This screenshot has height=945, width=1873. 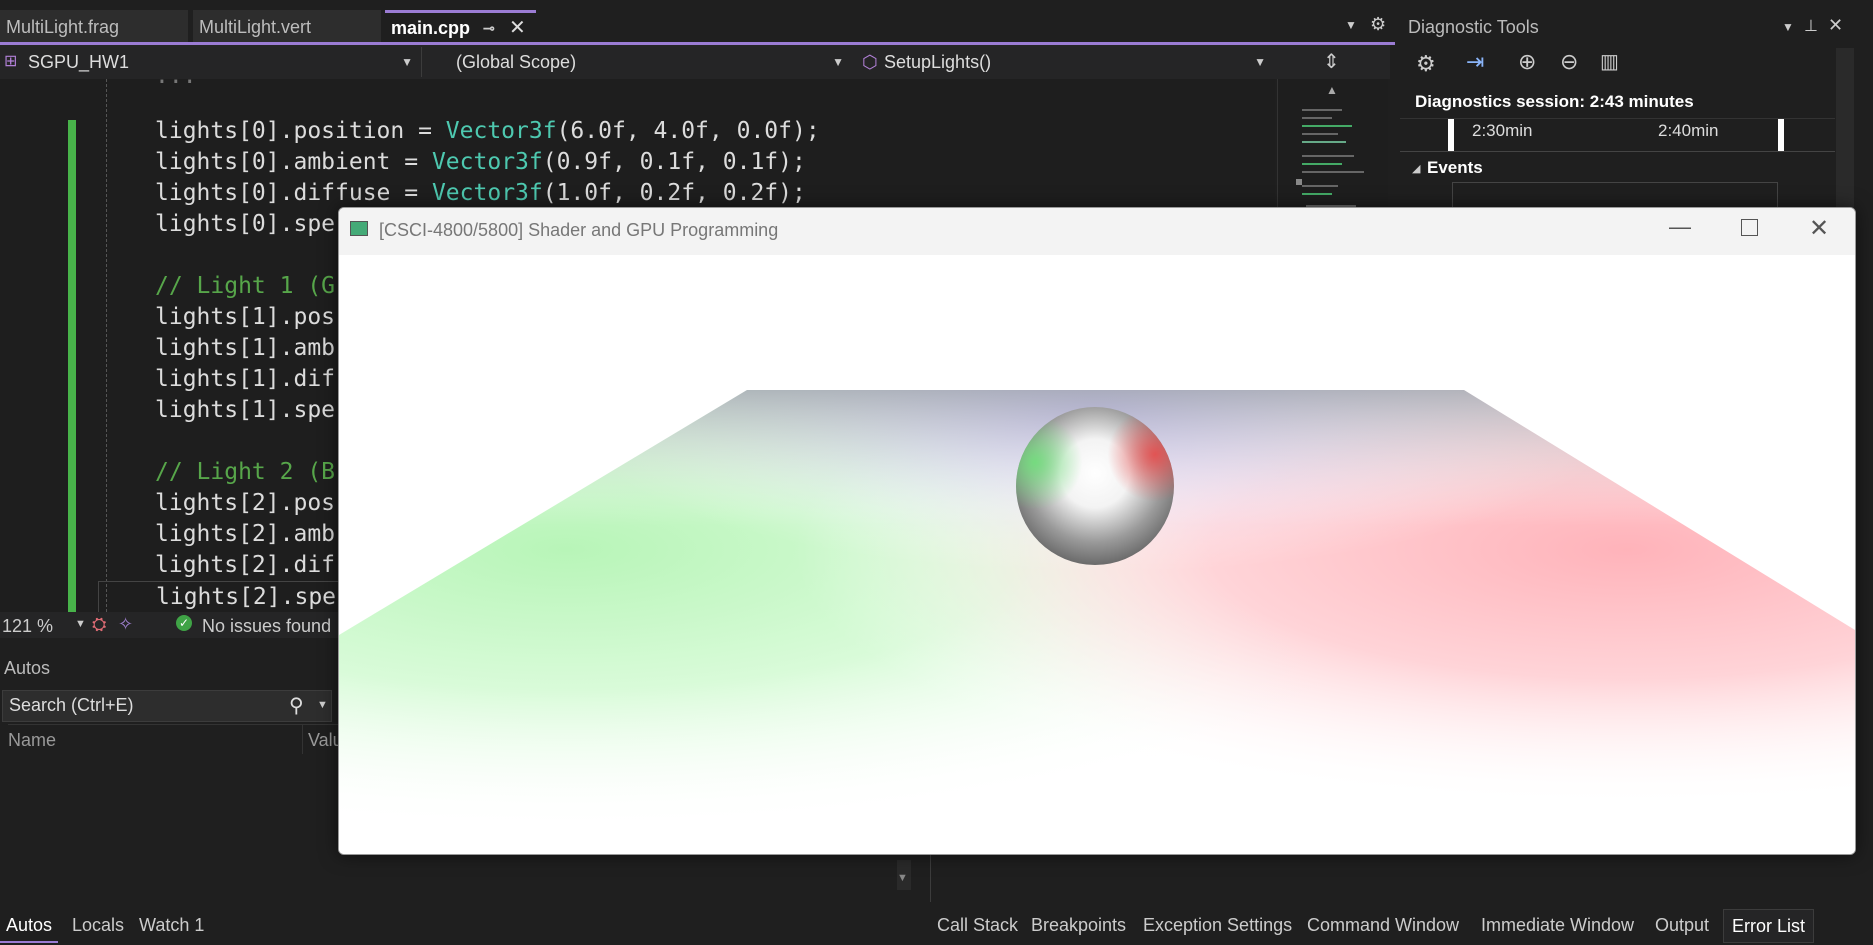 I want to click on code-comment: // Light 2 (B, so click(x=245, y=472).